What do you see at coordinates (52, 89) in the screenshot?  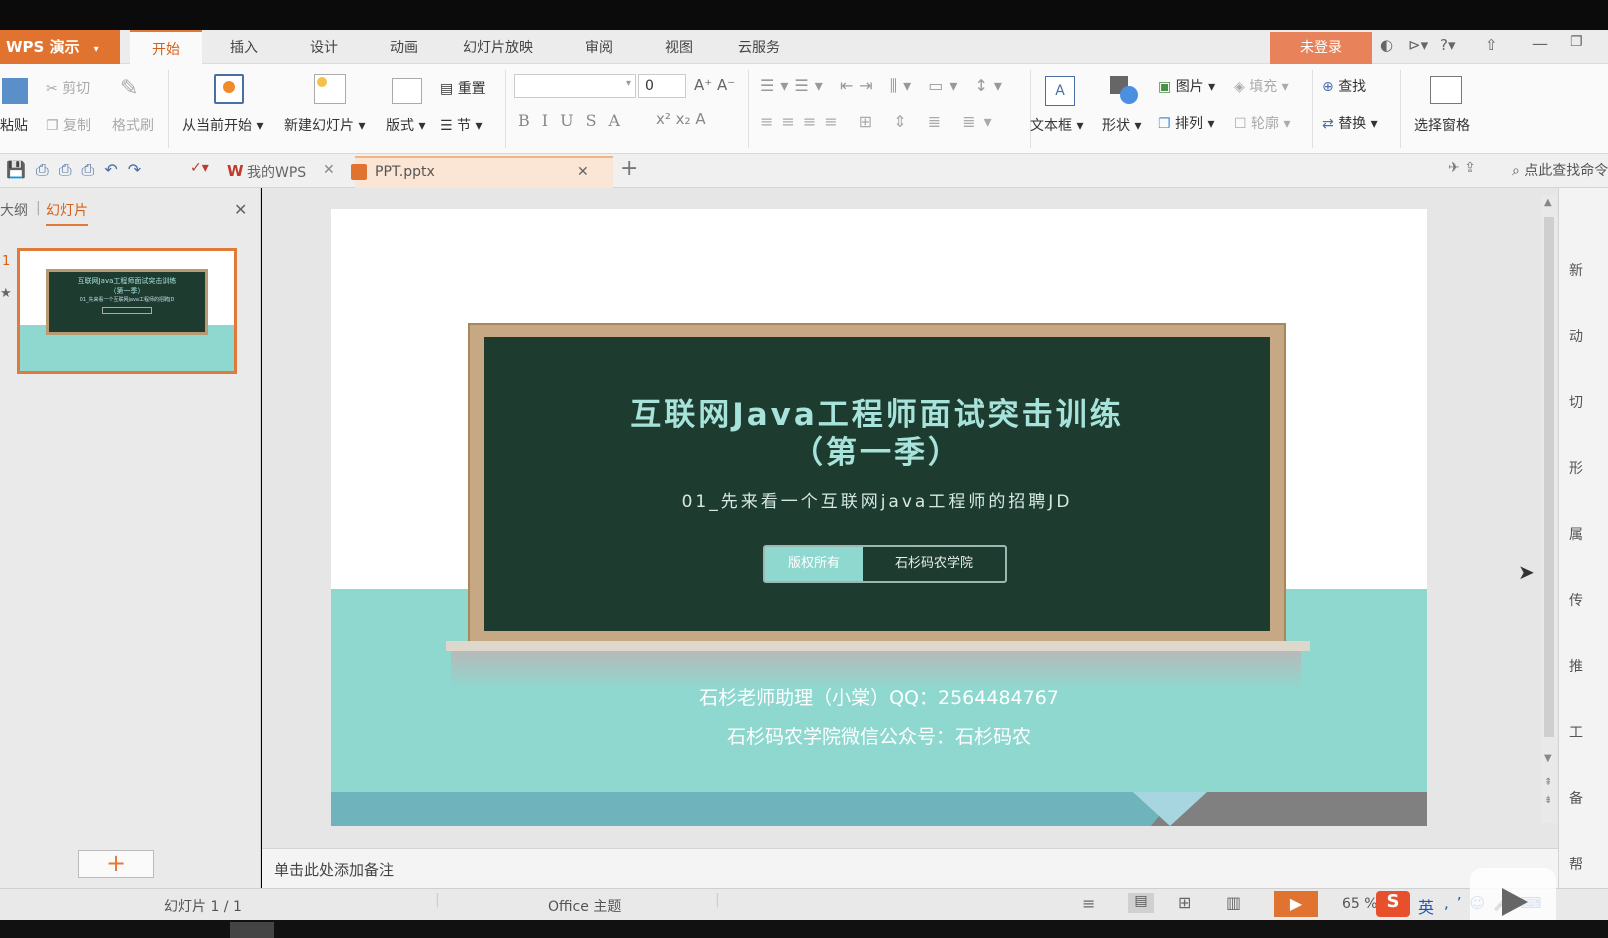 I see `scissors-icon: ✂` at bounding box center [52, 89].